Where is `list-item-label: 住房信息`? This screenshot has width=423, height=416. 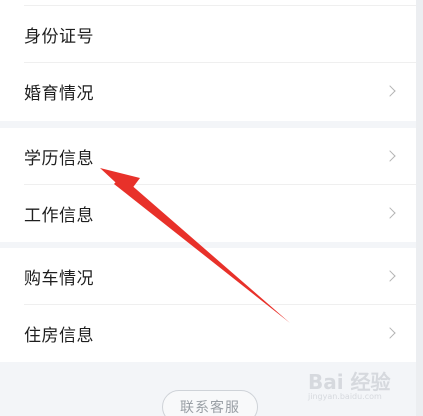
list-item-label: 住房信息 is located at coordinates (59, 336).